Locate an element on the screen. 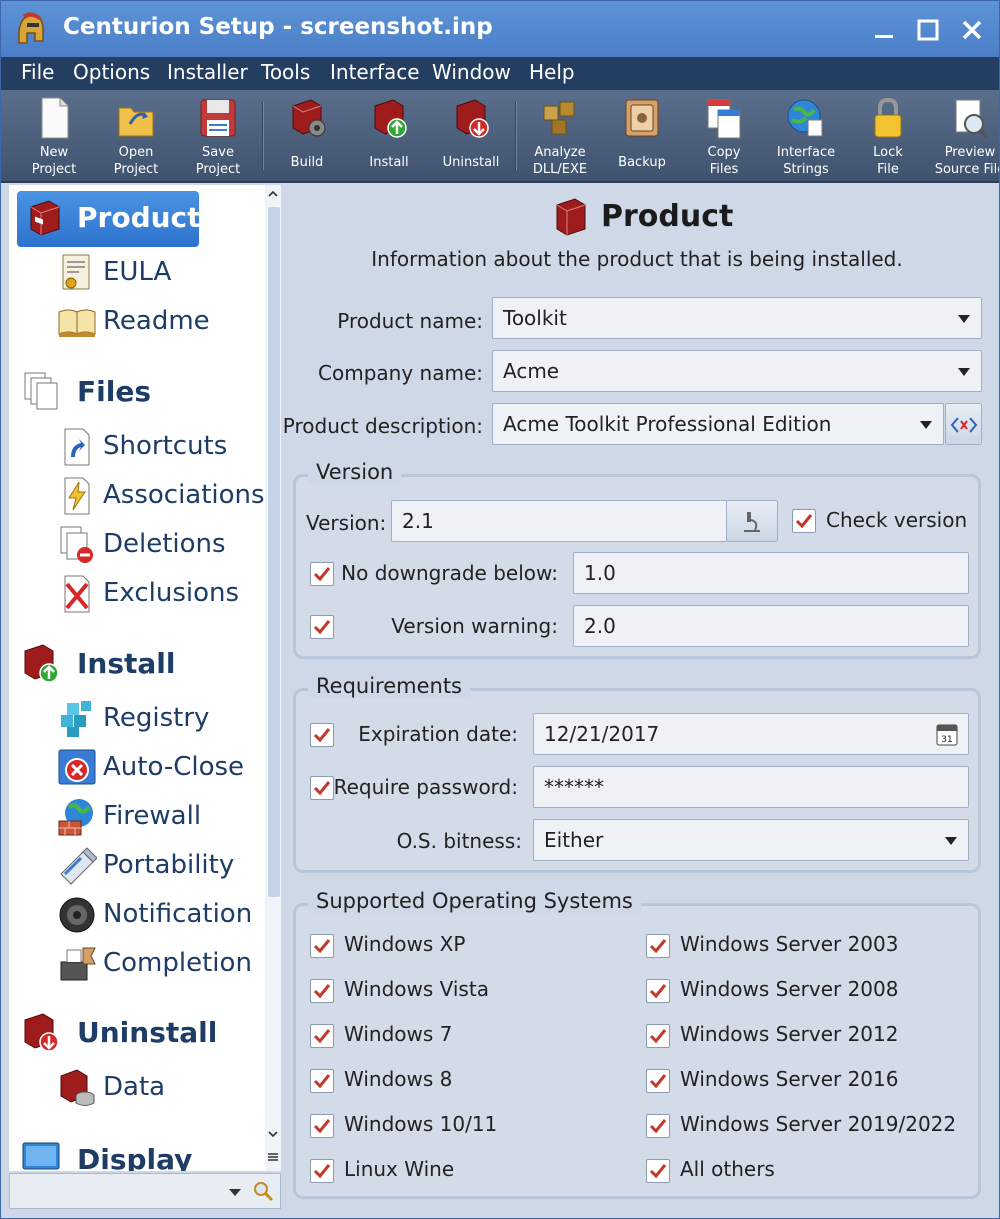 The height and width of the screenshot is (1219, 1000). menu-options: Options is located at coordinates (111, 72).